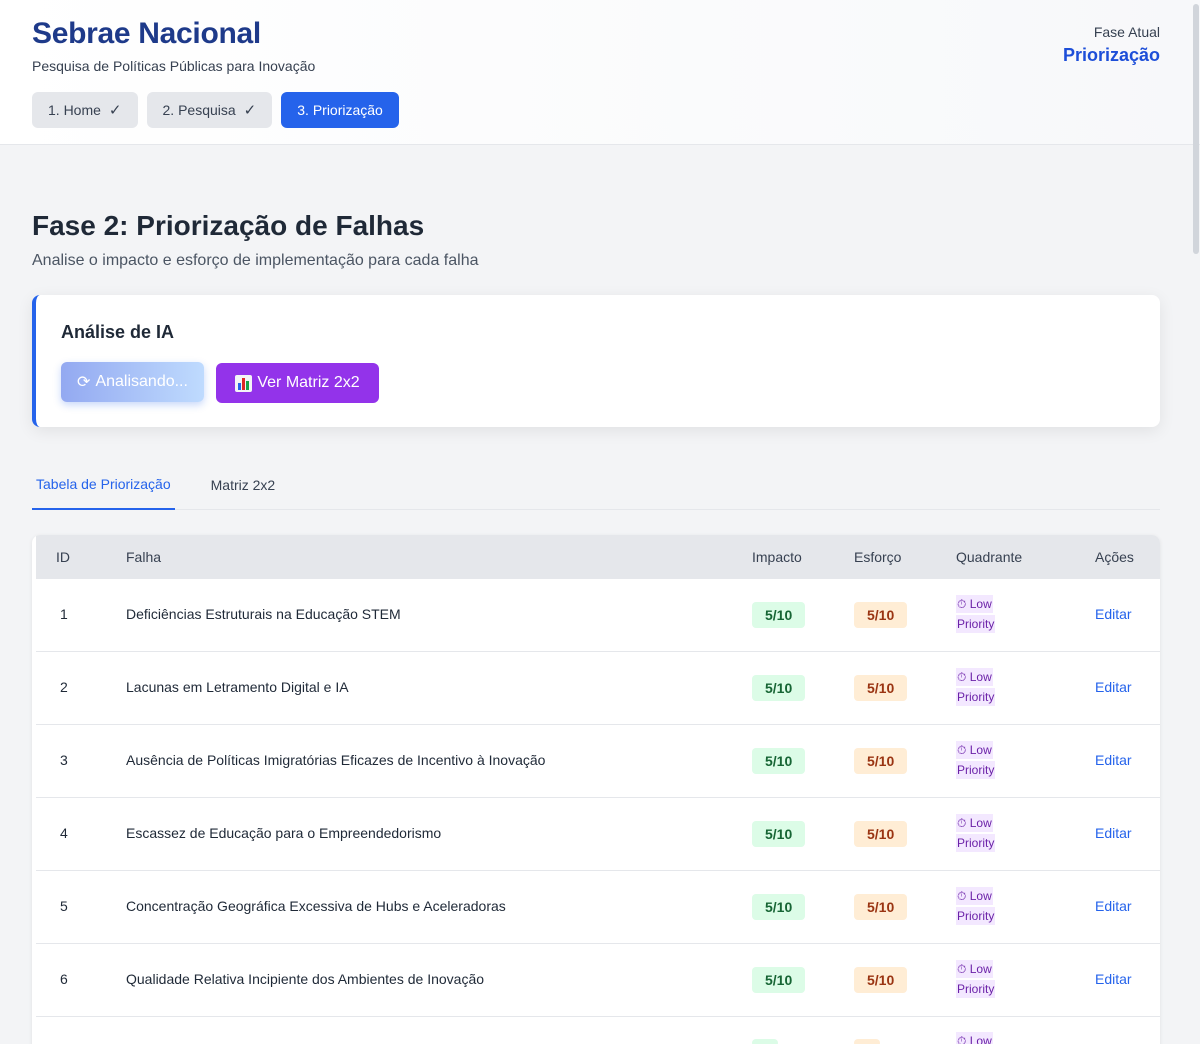  What do you see at coordinates (244, 383) in the screenshot?
I see `bar-chart-icon` at bounding box center [244, 383].